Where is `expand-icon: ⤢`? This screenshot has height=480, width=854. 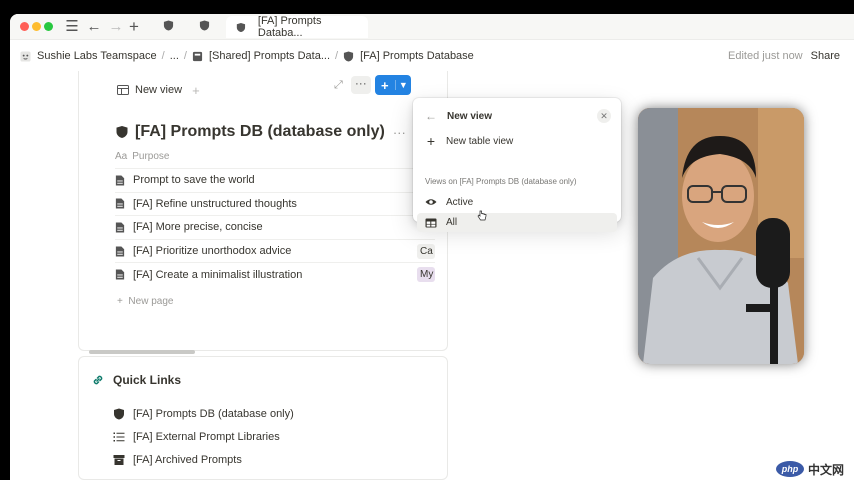 expand-icon: ⤢ is located at coordinates (338, 85).